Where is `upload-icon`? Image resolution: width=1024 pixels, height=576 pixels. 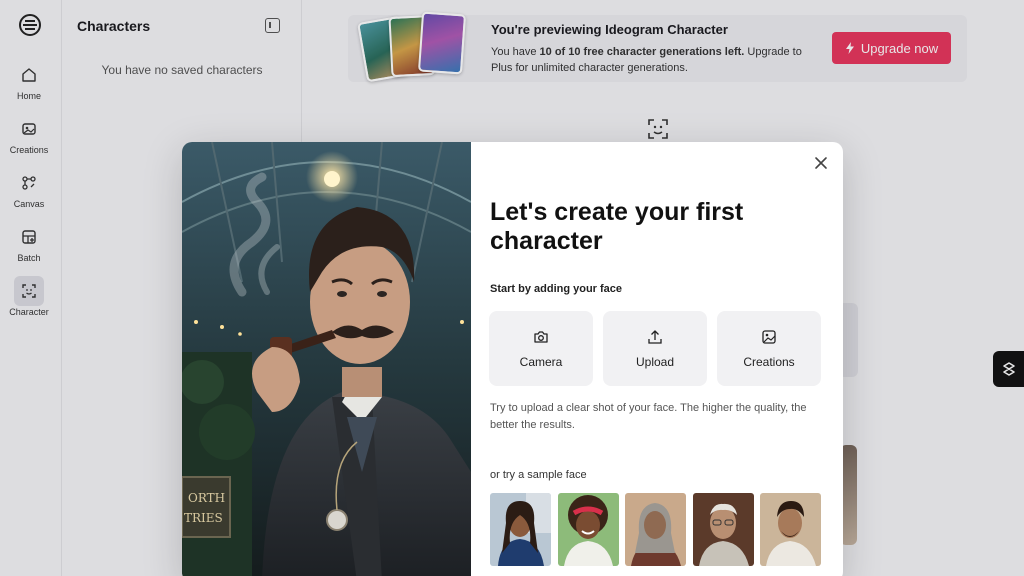
upload-icon is located at coordinates (655, 336).